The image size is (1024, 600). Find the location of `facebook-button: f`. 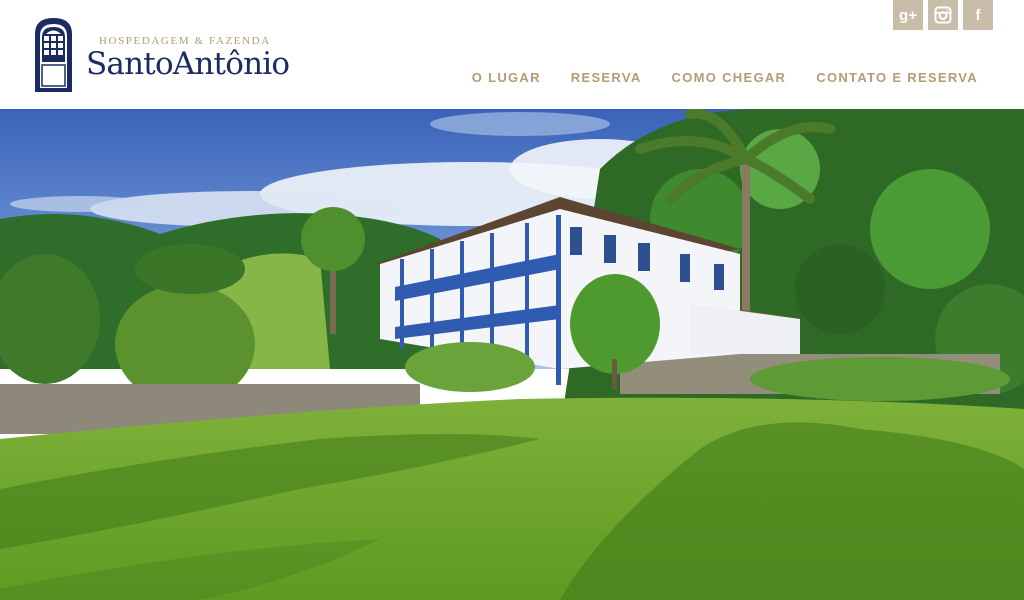

facebook-button: f is located at coordinates (978, 15).